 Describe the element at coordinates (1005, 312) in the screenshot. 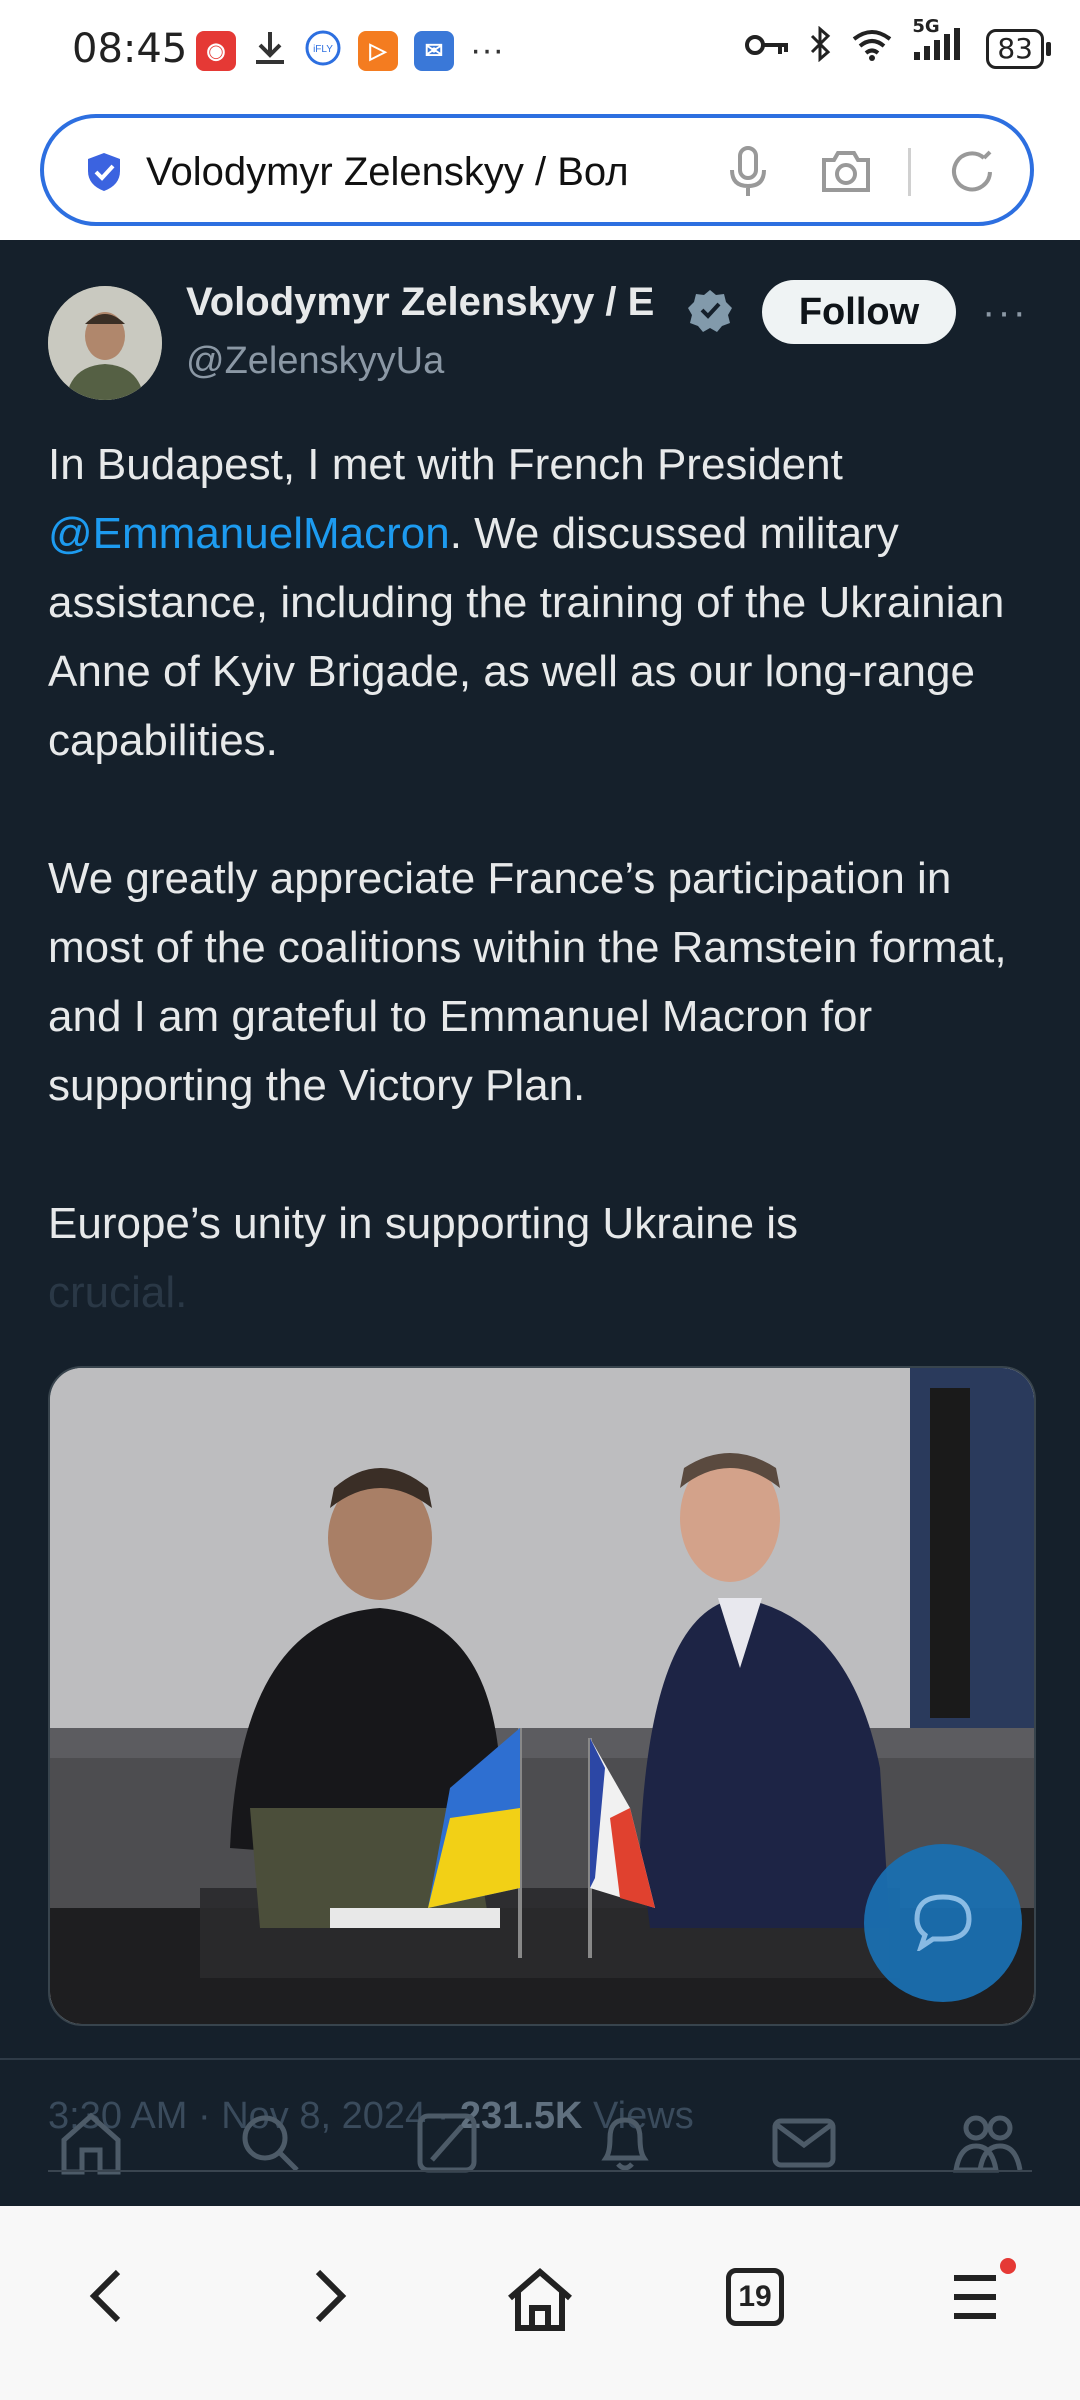

I see `more-options-icon: ···` at that location.